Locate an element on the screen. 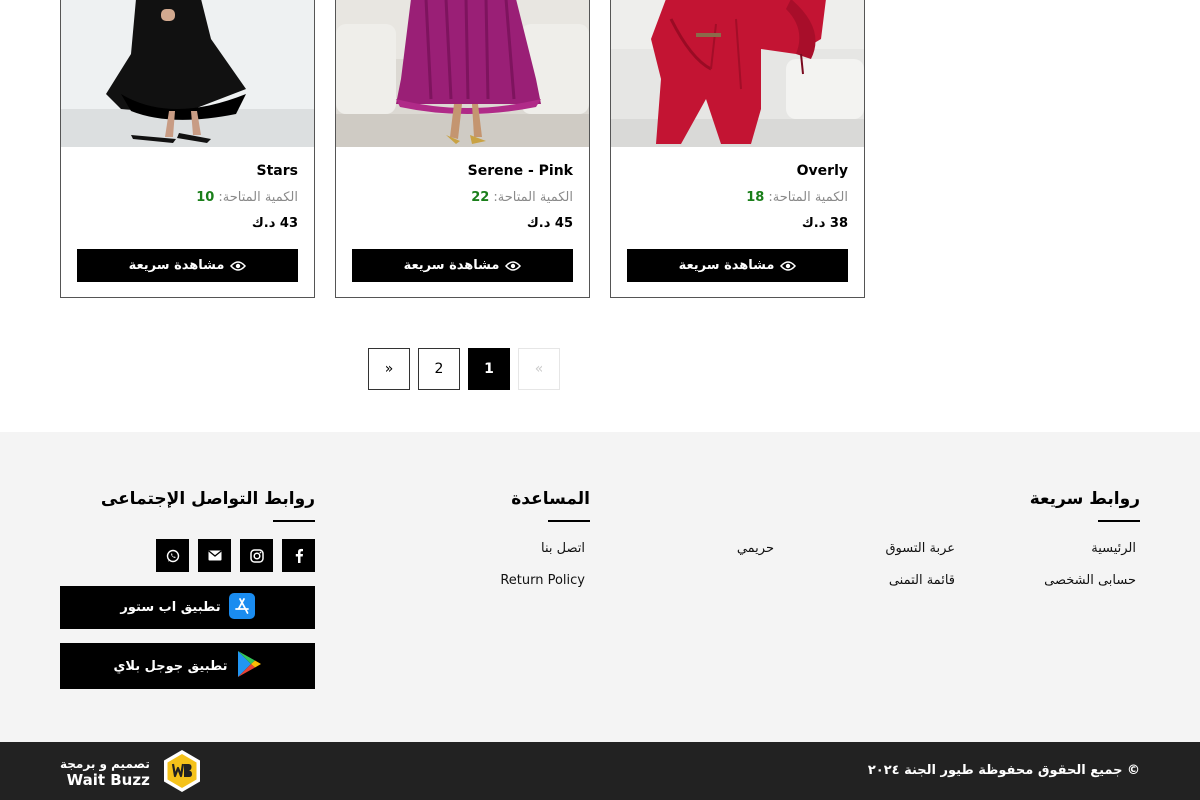  stock-quantity: 10 is located at coordinates (205, 197).